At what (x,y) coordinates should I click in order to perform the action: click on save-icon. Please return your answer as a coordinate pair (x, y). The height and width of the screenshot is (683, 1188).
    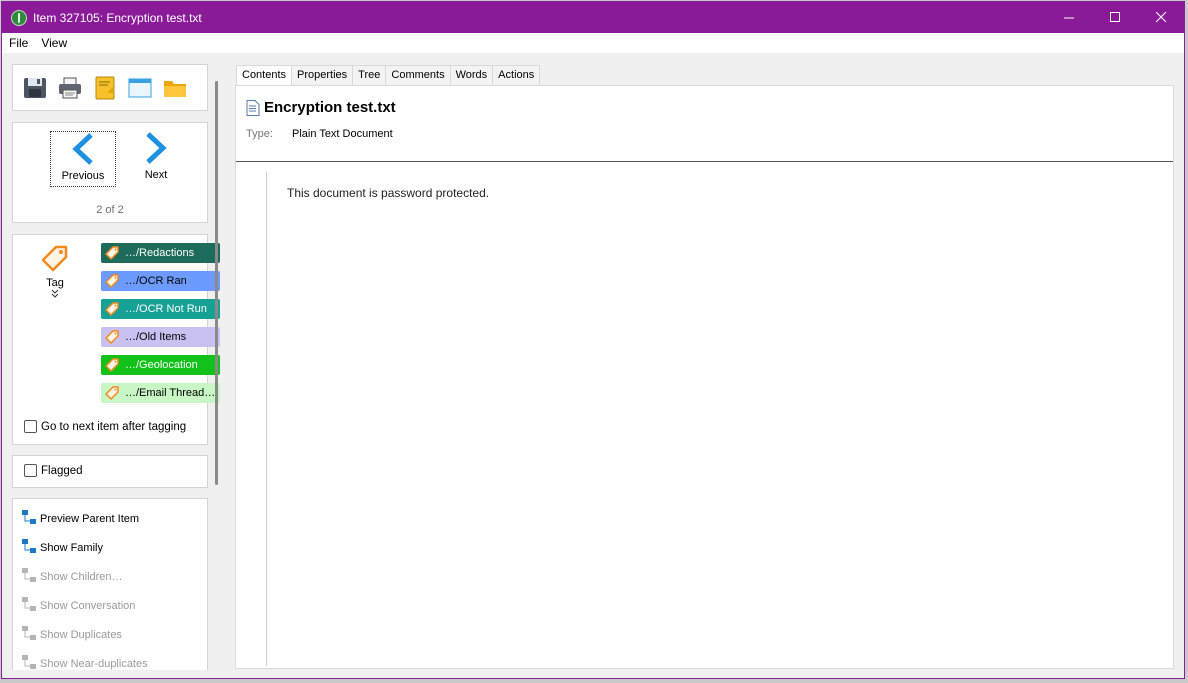
    Looking at the image, I should click on (35, 88).